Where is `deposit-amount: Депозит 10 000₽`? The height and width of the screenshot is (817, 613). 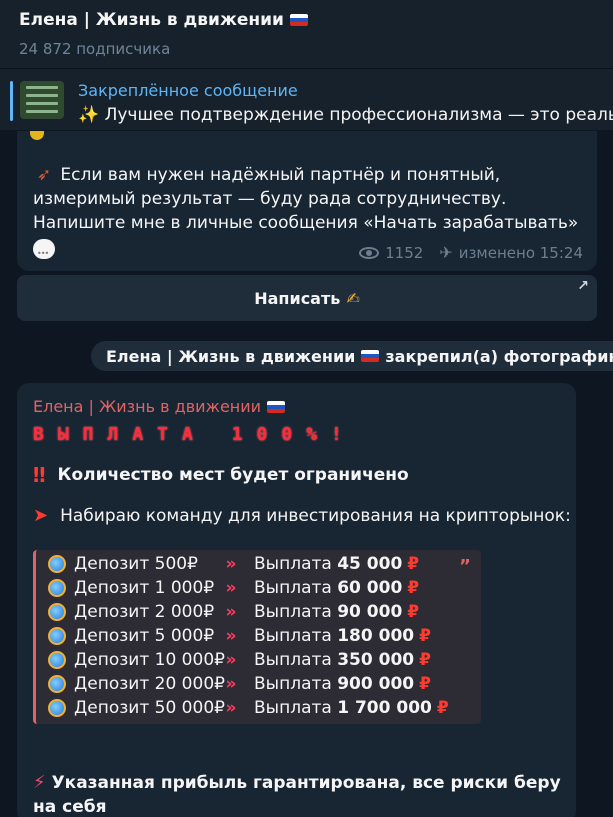
deposit-amount: Депозит 10 000₽ is located at coordinates (149, 660).